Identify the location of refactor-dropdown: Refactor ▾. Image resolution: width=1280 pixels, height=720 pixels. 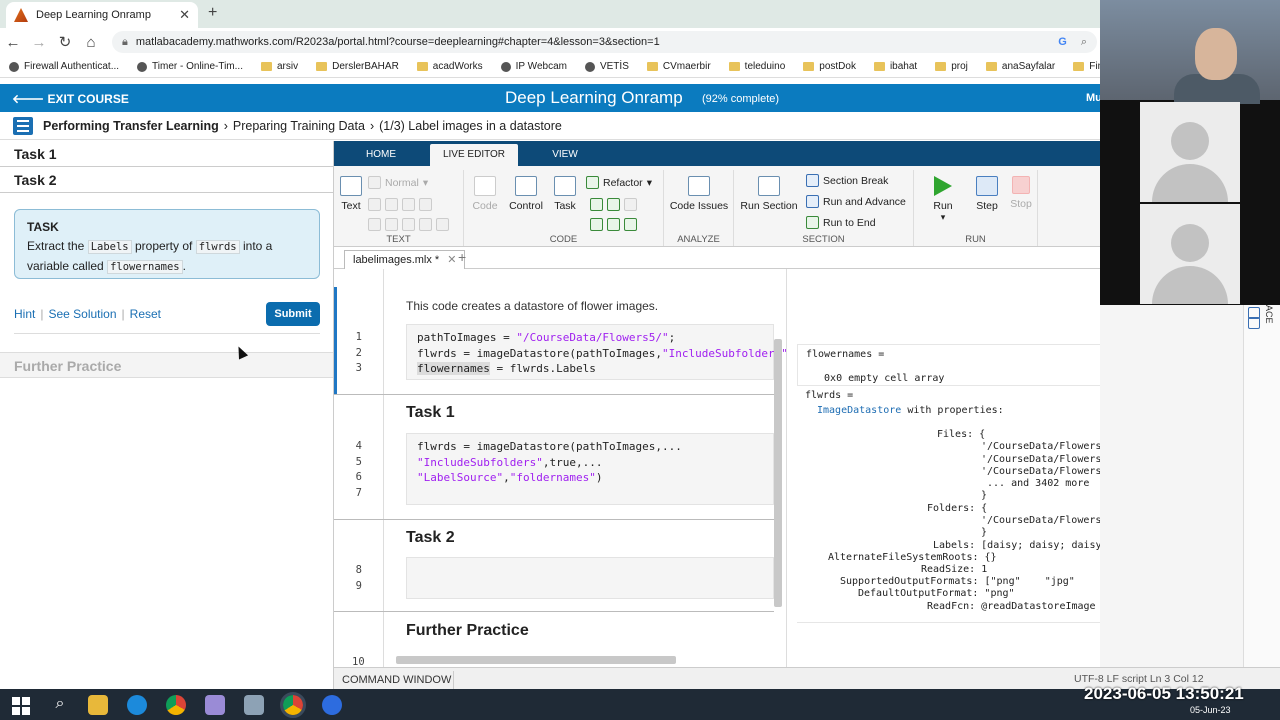
(619, 182).